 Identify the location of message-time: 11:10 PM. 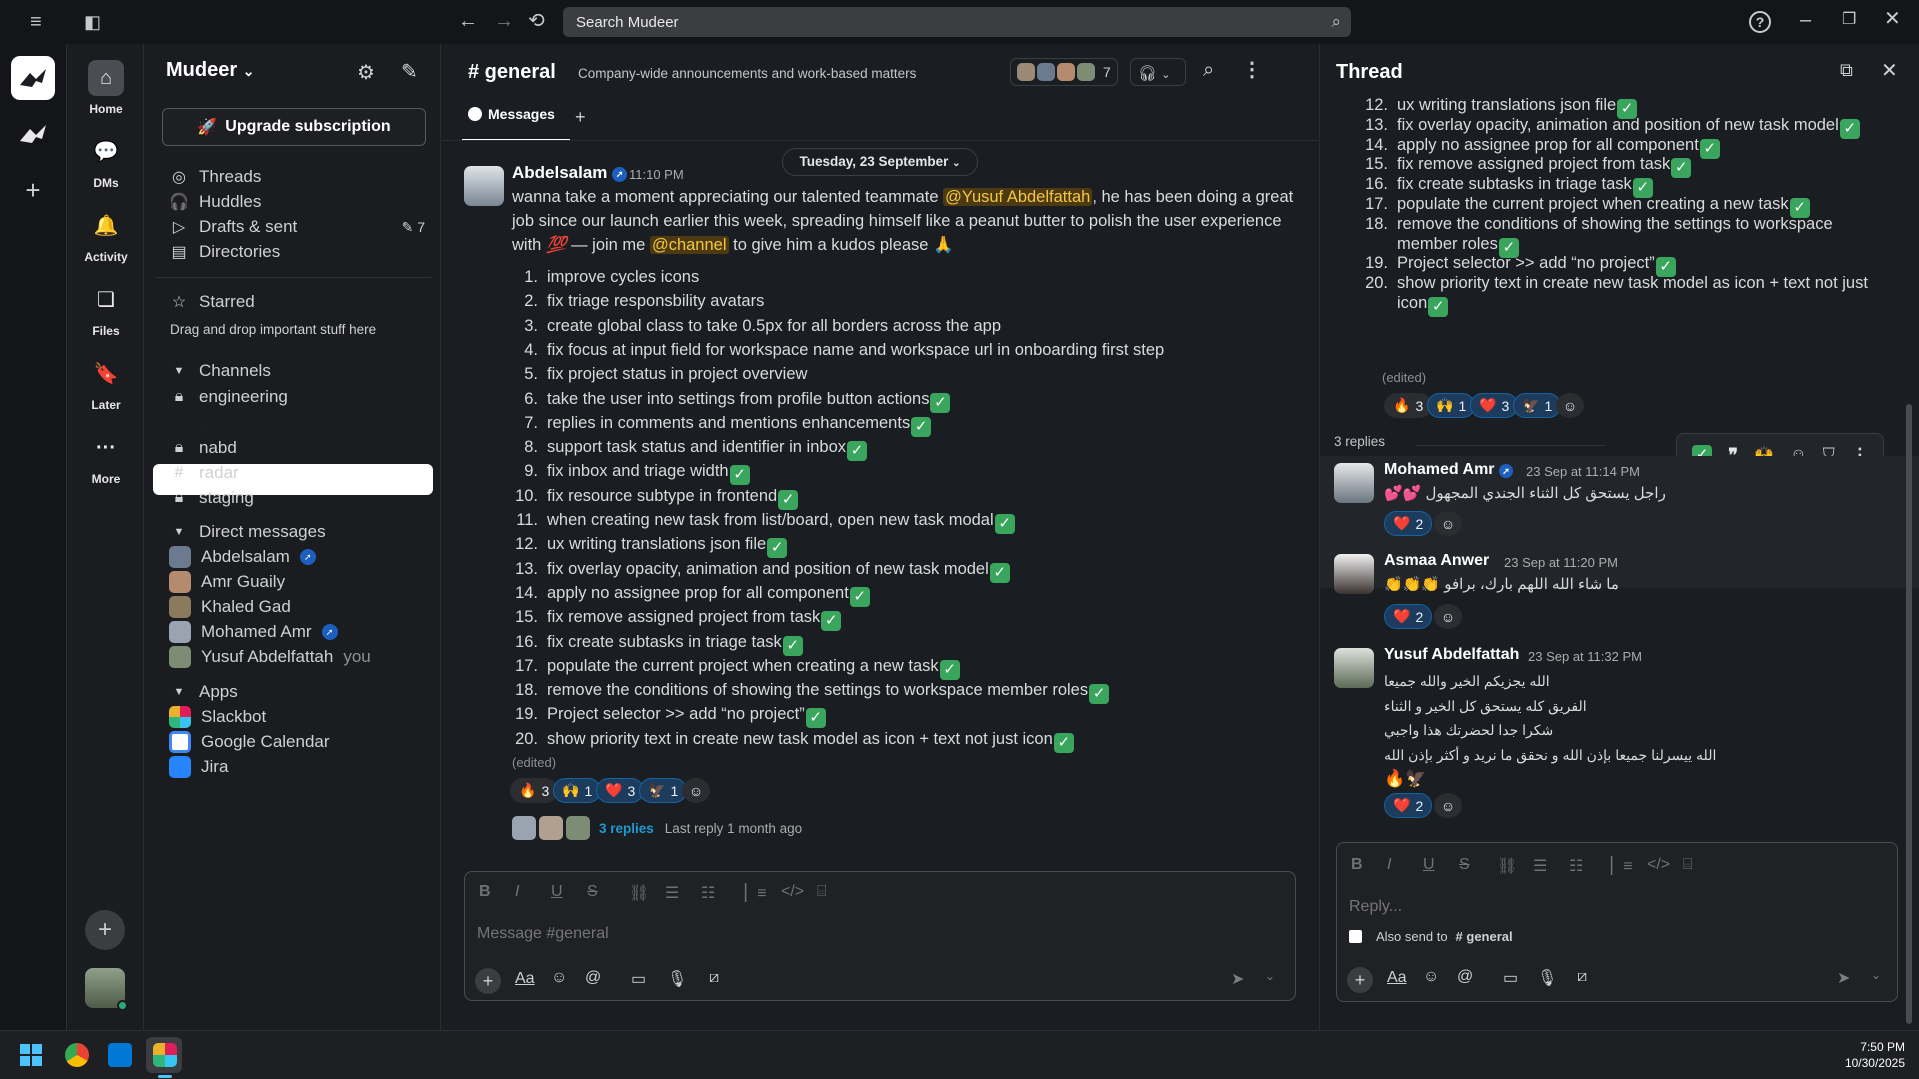
(656, 174).